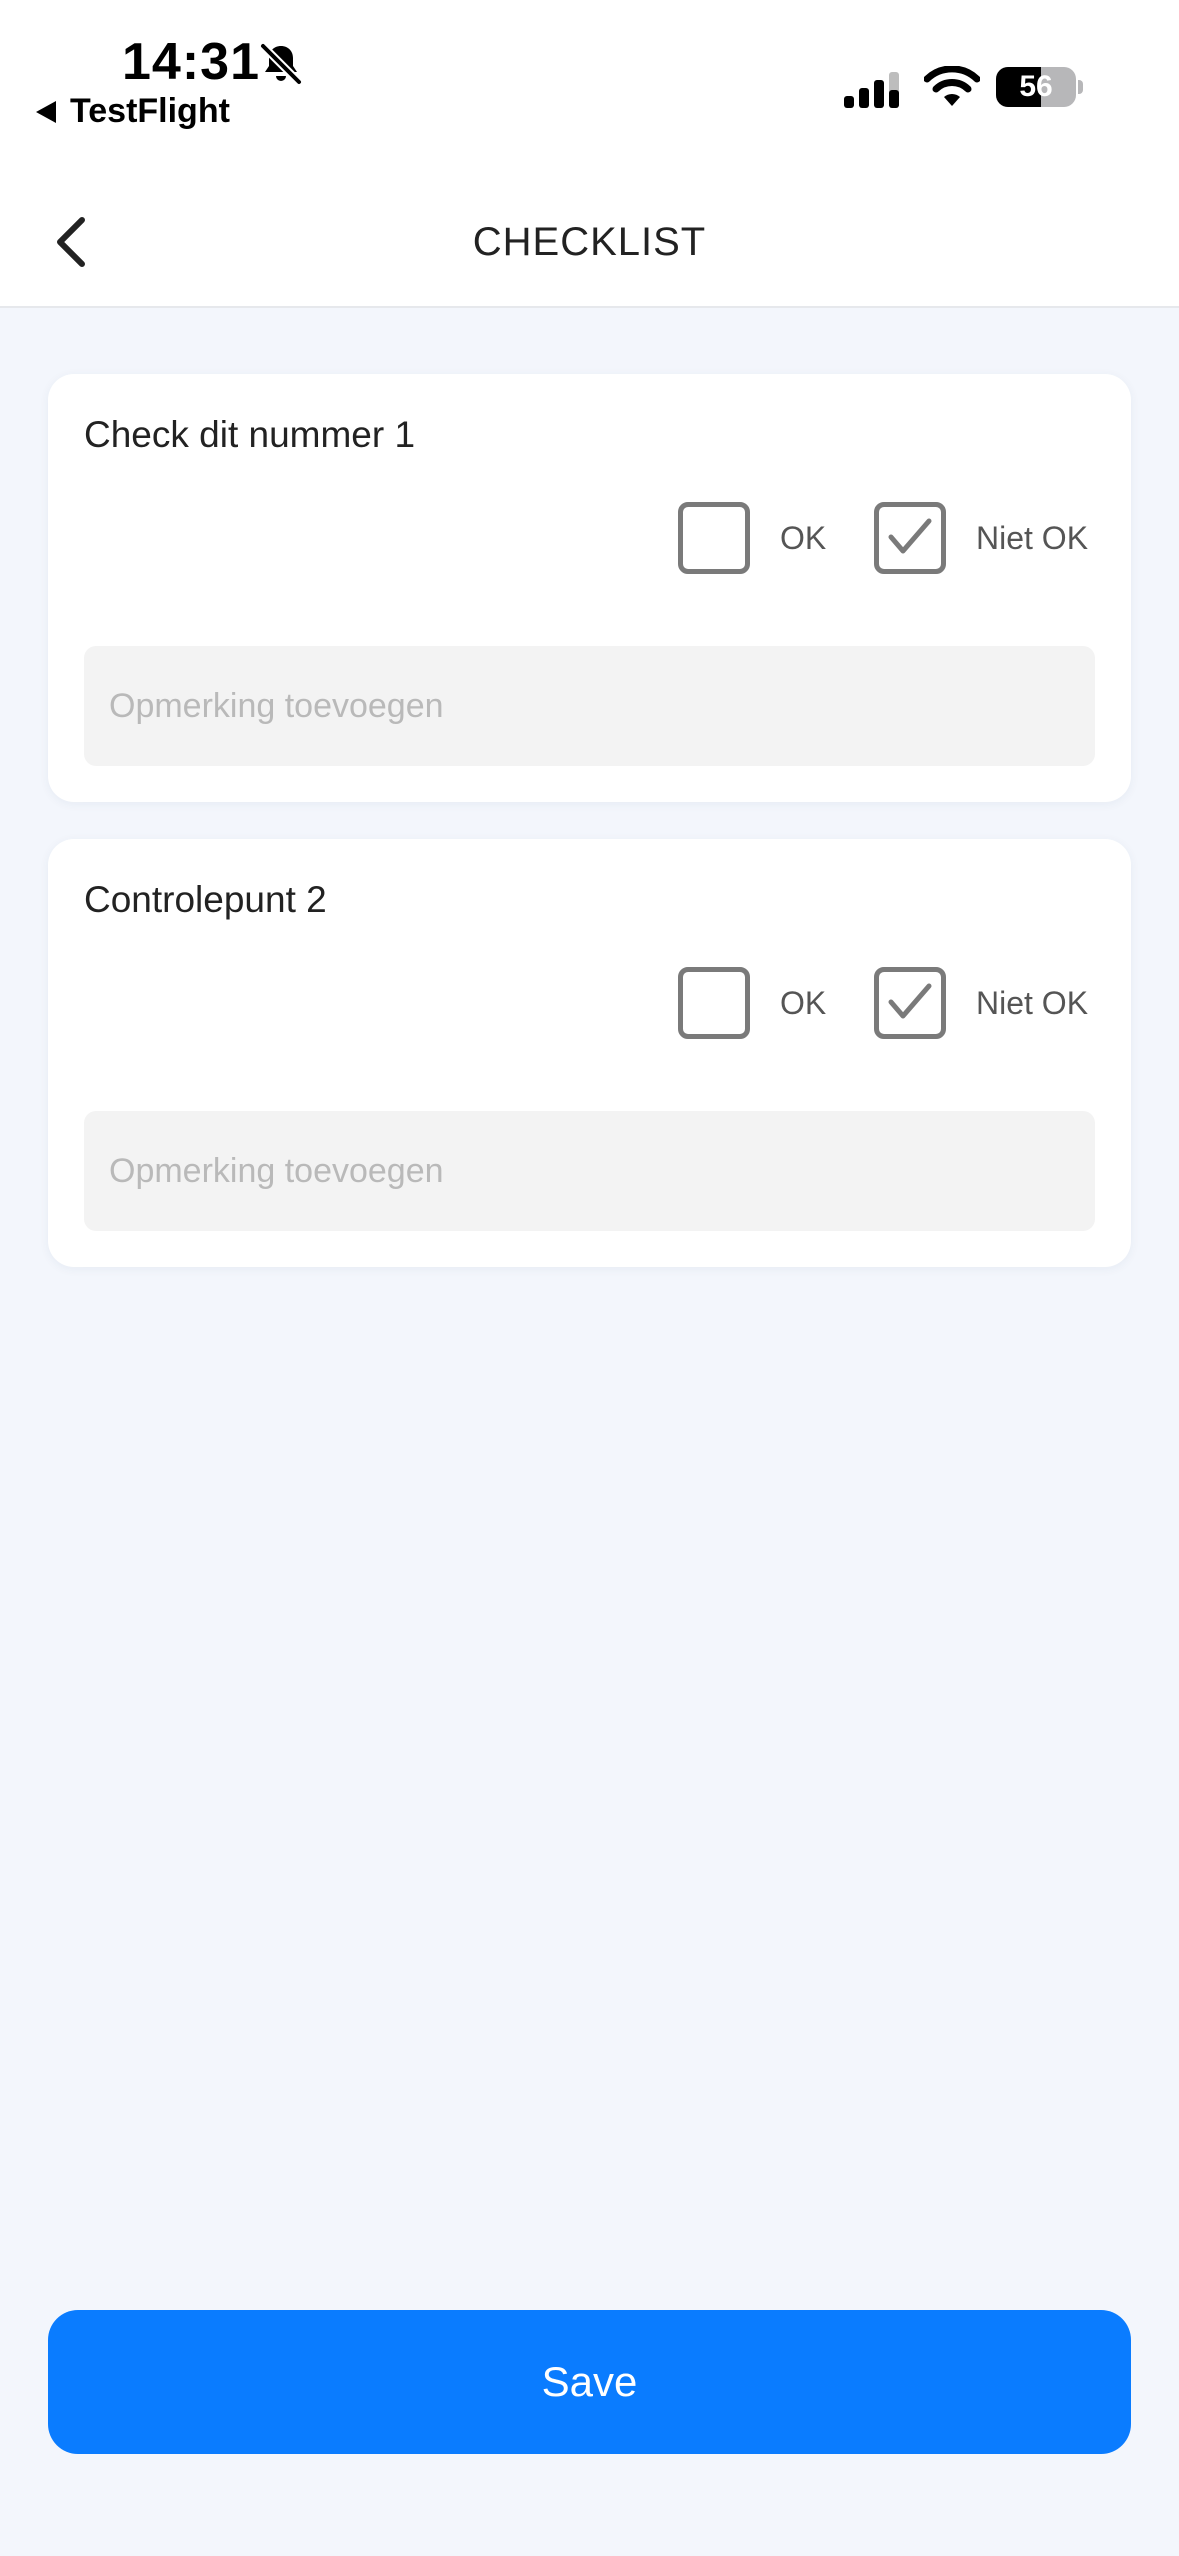 The image size is (1179, 2556). I want to click on status-bar: 14:31 TestFlight 56, so click(589, 80).